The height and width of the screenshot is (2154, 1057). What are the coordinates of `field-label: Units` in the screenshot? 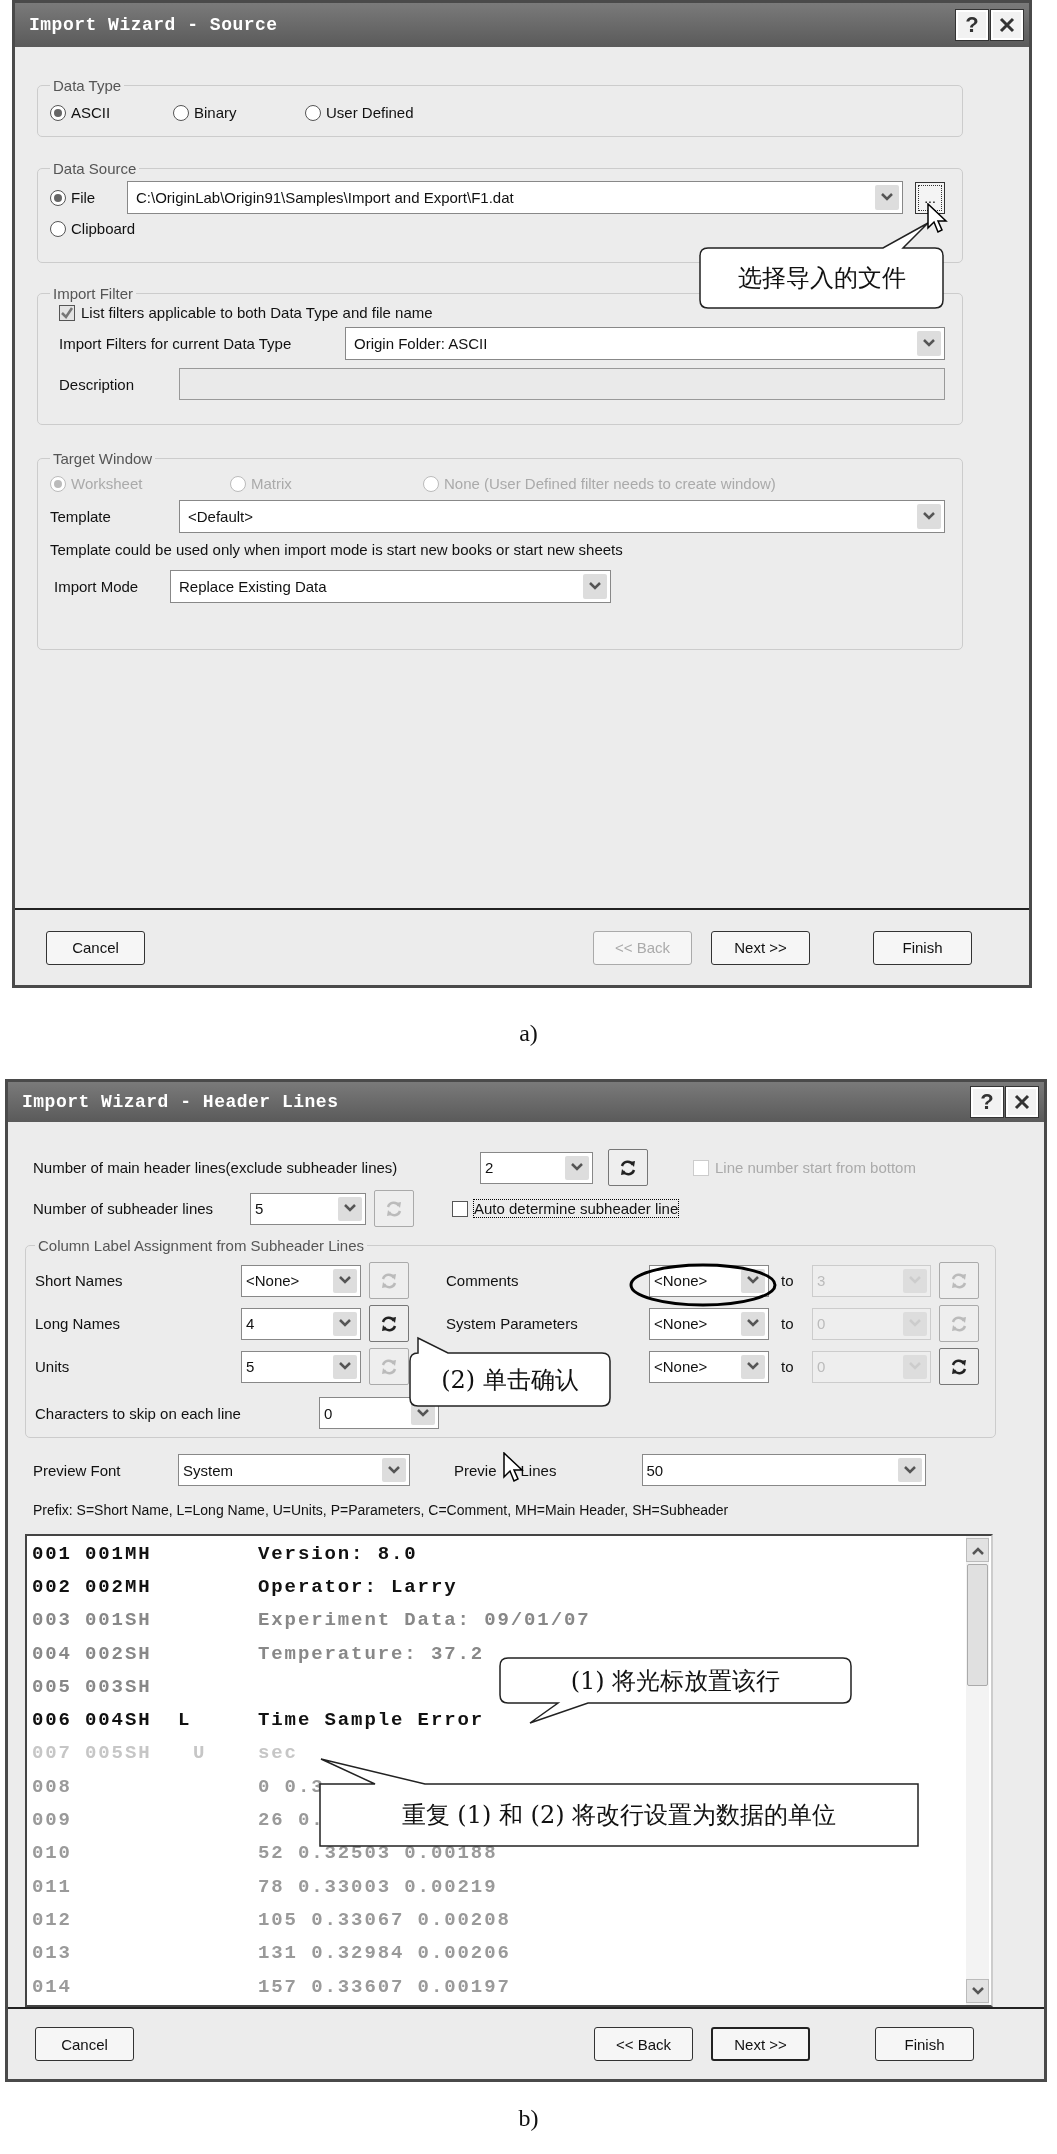 It's located at (53, 1366).